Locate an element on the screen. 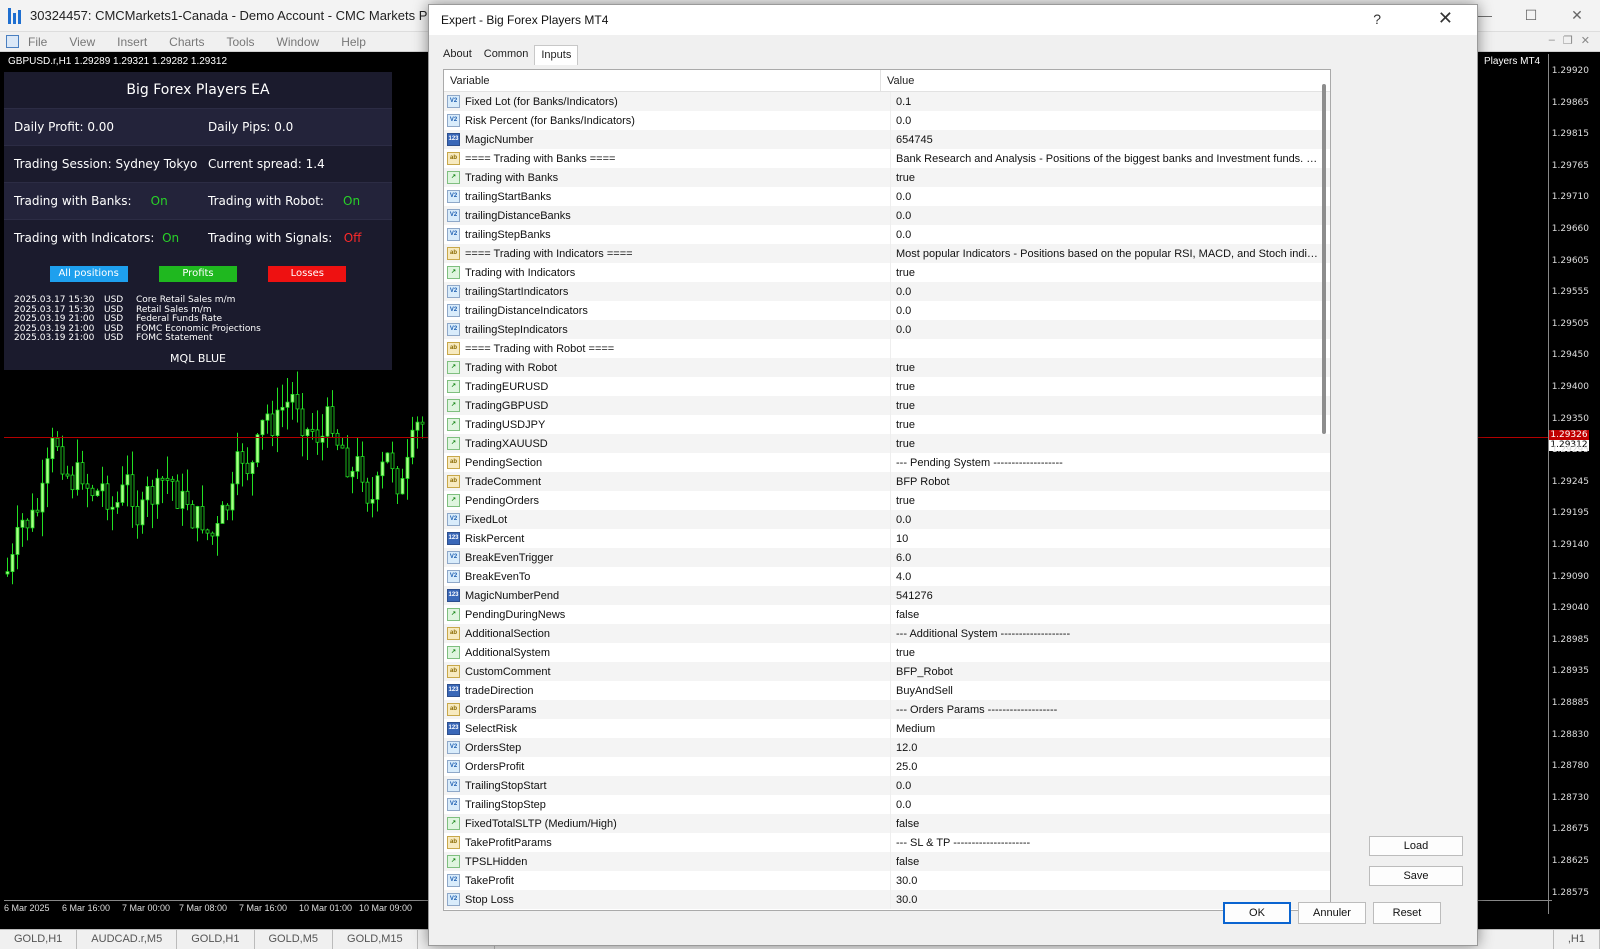  input-row: 123 MagicNumberPend 541276 is located at coordinates (887, 595).